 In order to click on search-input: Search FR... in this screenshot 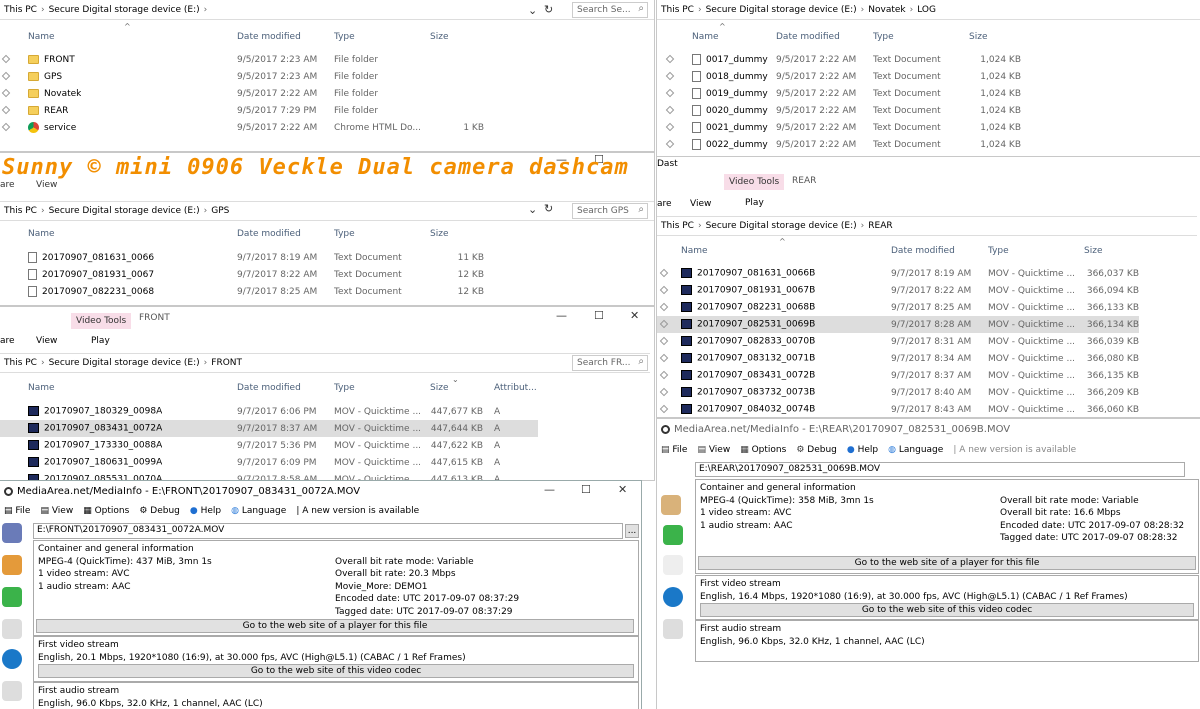, I will do `click(610, 363)`.